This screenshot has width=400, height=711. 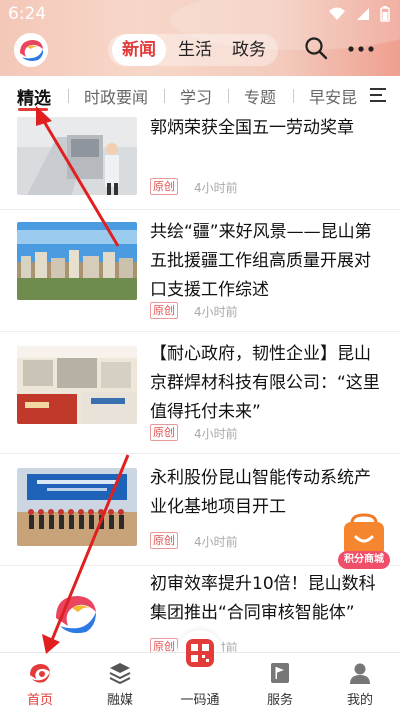 I want to click on news-title: 共绘“疆”来好风景——昆山第五批援疆工作组高质量开展对口支援工作综述, so click(x=266, y=261).